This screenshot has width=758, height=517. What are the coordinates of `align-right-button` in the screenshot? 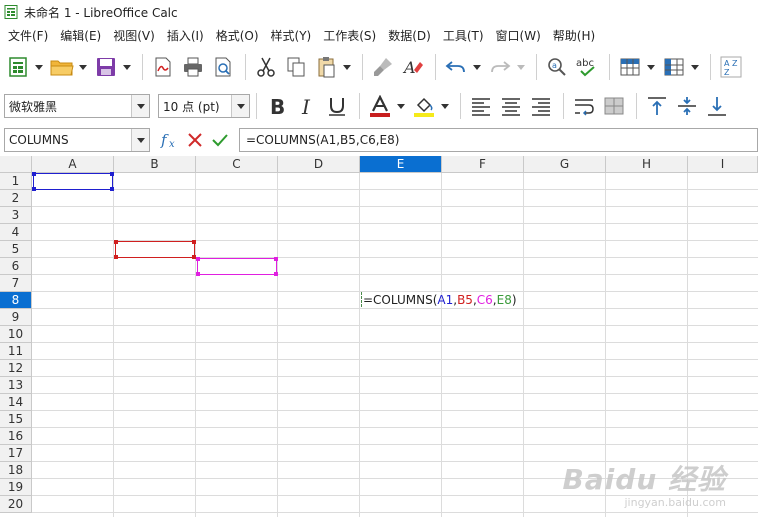 It's located at (541, 106).